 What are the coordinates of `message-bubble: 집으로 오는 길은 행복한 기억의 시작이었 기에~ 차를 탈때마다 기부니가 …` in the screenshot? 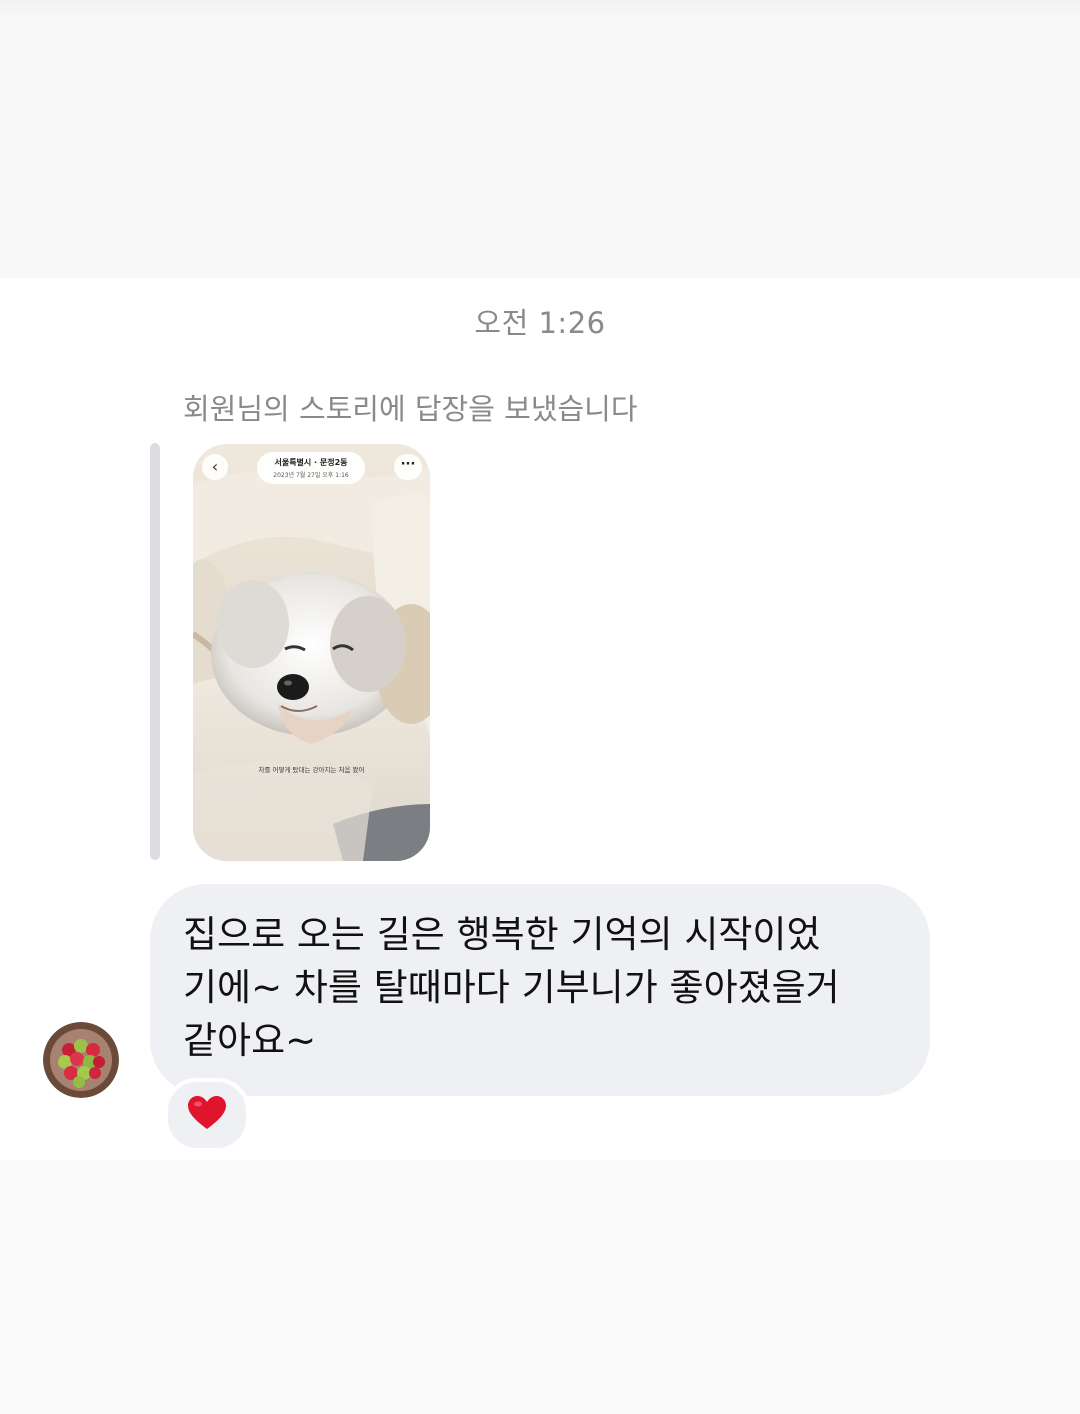 It's located at (540, 990).